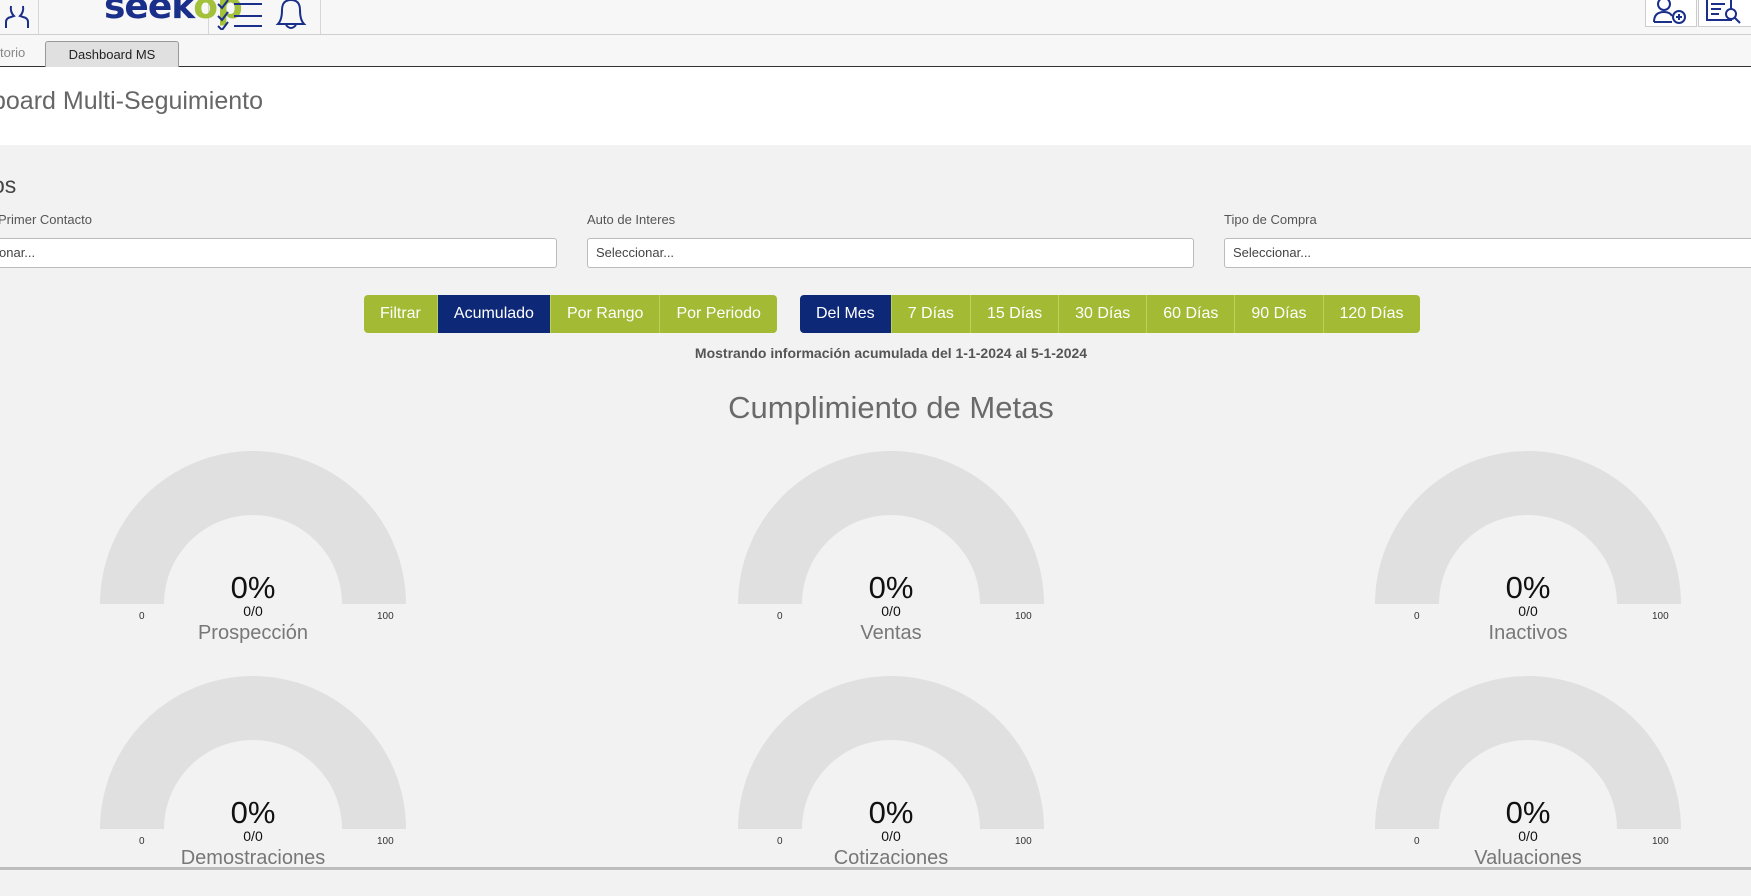 Image resolution: width=1751 pixels, height=896 pixels. I want to click on logo-area: seekop, so click(140, 17).